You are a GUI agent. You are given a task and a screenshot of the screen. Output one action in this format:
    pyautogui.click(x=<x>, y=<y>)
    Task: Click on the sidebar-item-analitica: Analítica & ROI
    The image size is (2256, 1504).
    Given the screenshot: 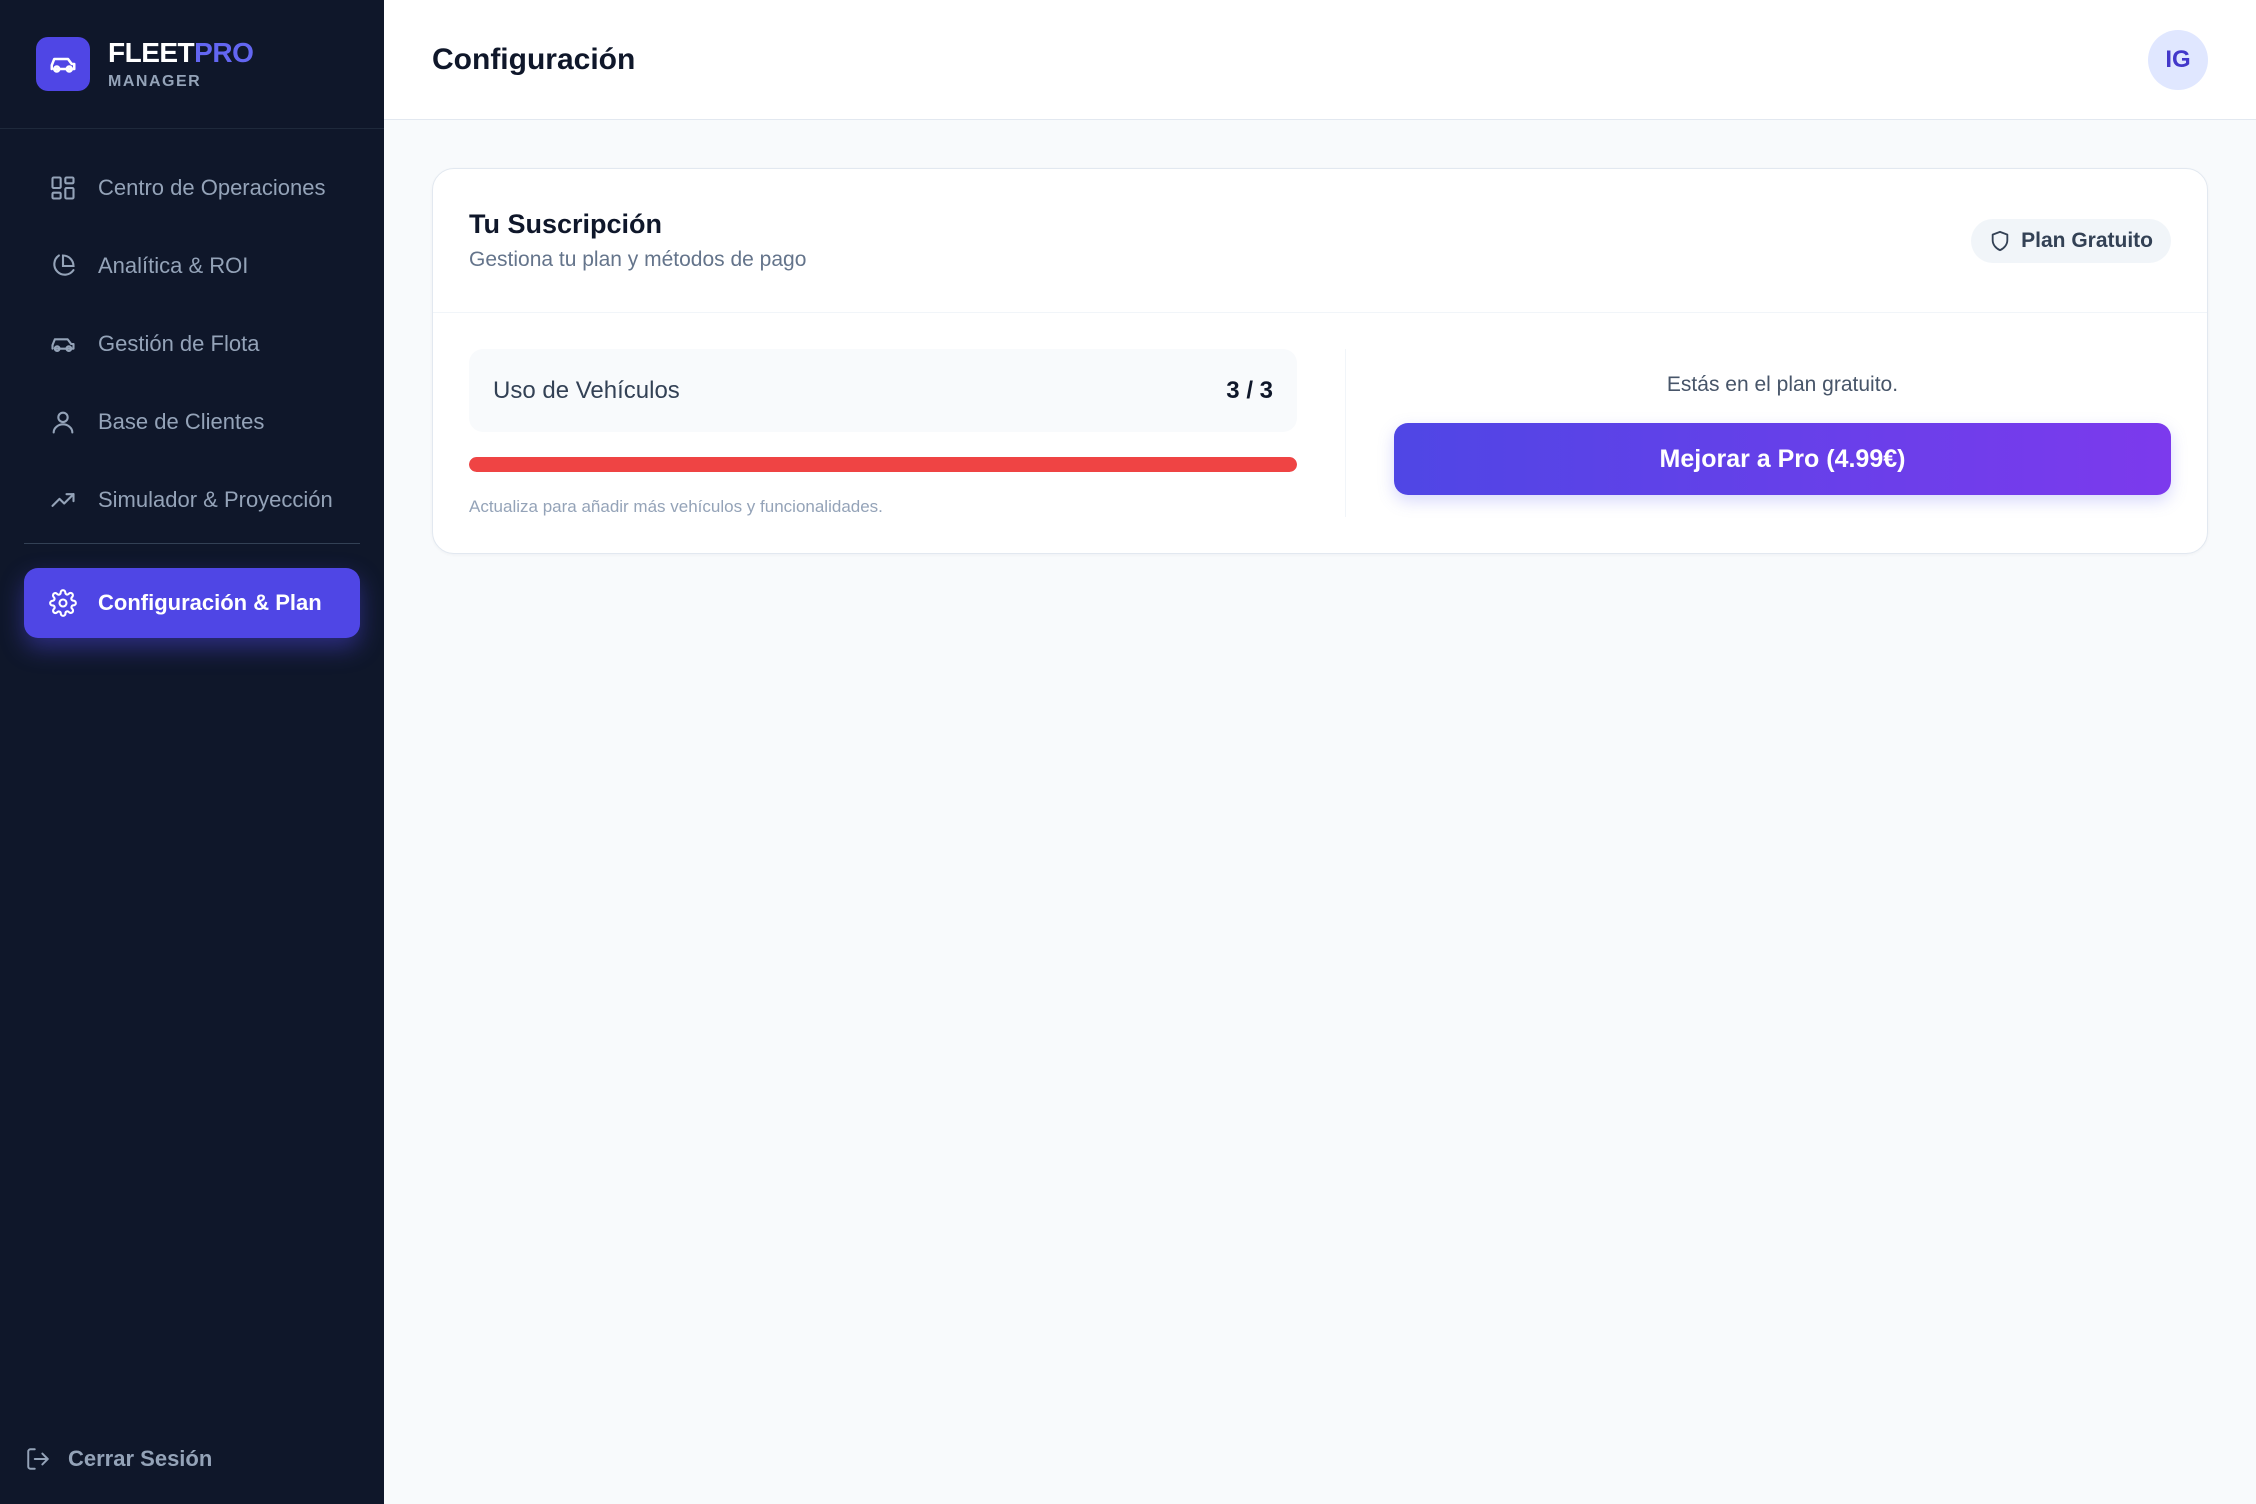 What is the action you would take?
    pyautogui.click(x=192, y=266)
    